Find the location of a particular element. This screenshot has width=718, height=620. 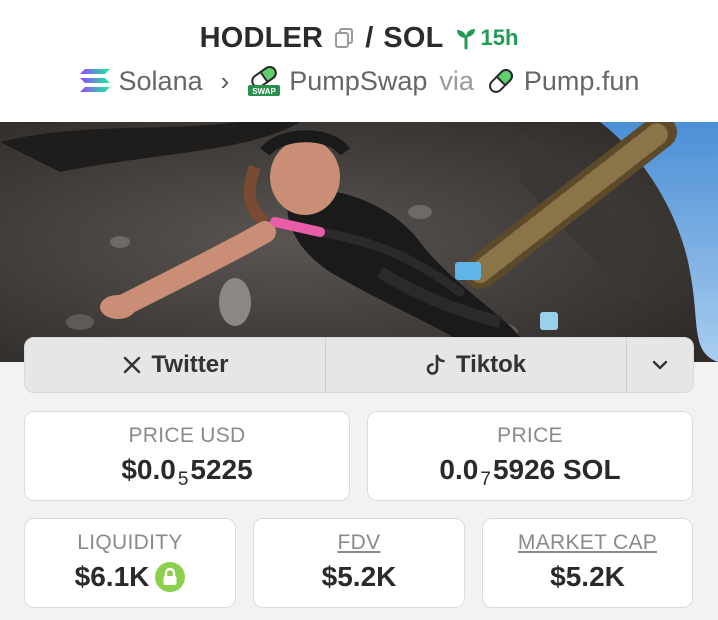

fdv-card: FDV $5.2K is located at coordinates (359, 563).